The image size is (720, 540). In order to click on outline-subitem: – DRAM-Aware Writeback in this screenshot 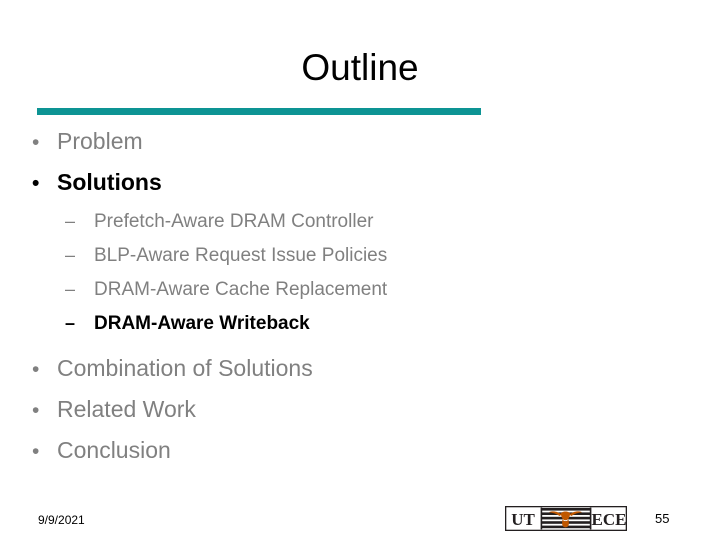, I will do `click(310, 327)`.